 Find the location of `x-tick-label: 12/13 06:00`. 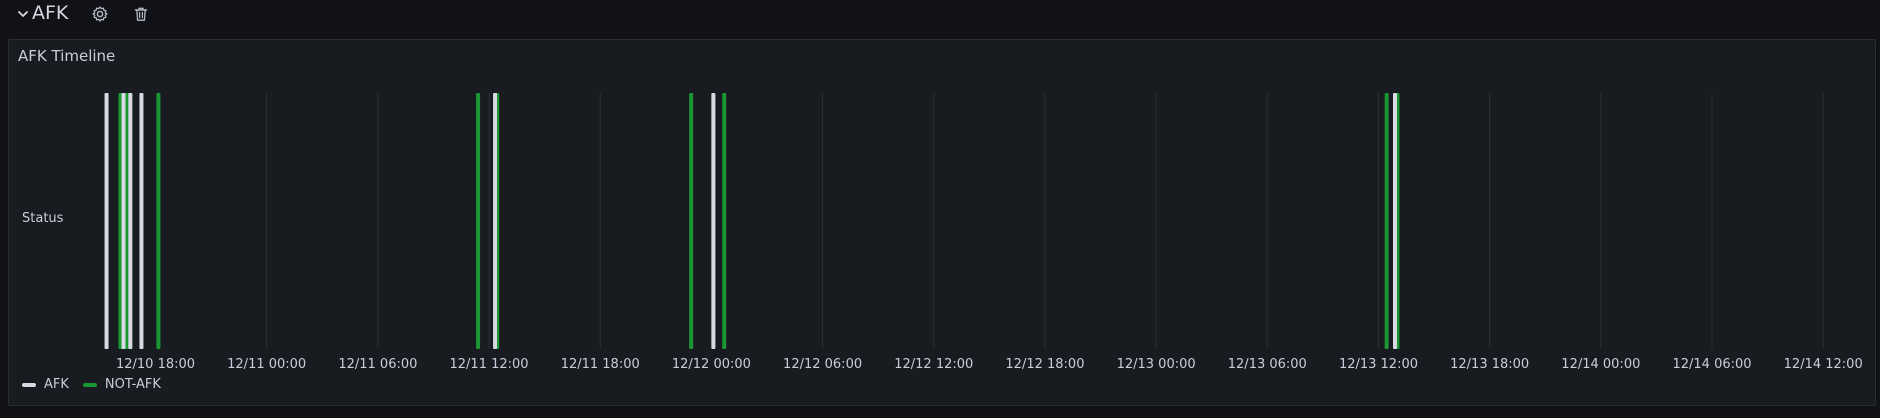

x-tick-label: 12/13 06:00 is located at coordinates (1267, 364).